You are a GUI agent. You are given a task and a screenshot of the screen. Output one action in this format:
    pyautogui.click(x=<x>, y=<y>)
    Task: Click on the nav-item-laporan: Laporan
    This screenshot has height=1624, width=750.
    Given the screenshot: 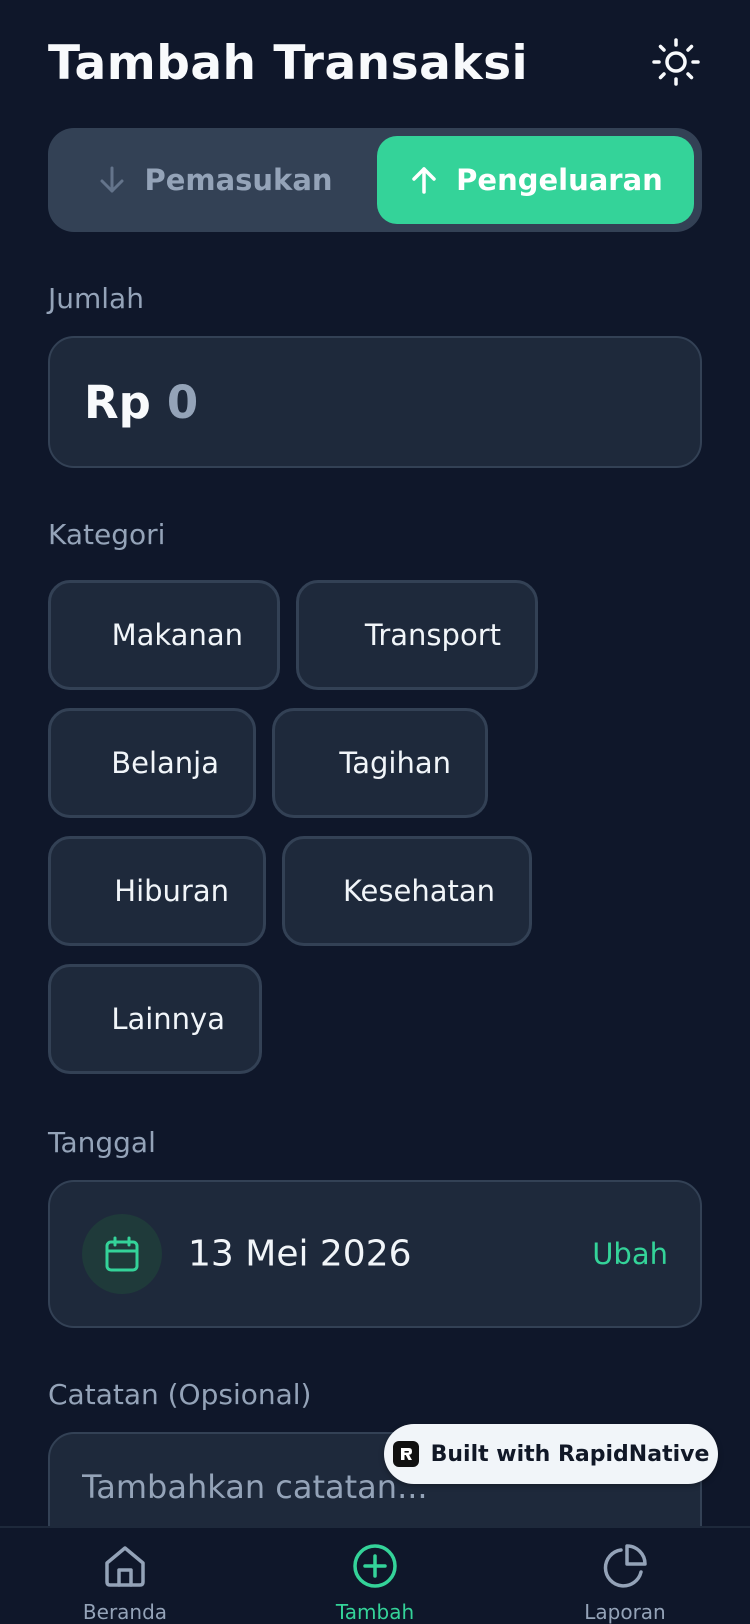 What is the action you would take?
    pyautogui.click(x=625, y=1576)
    